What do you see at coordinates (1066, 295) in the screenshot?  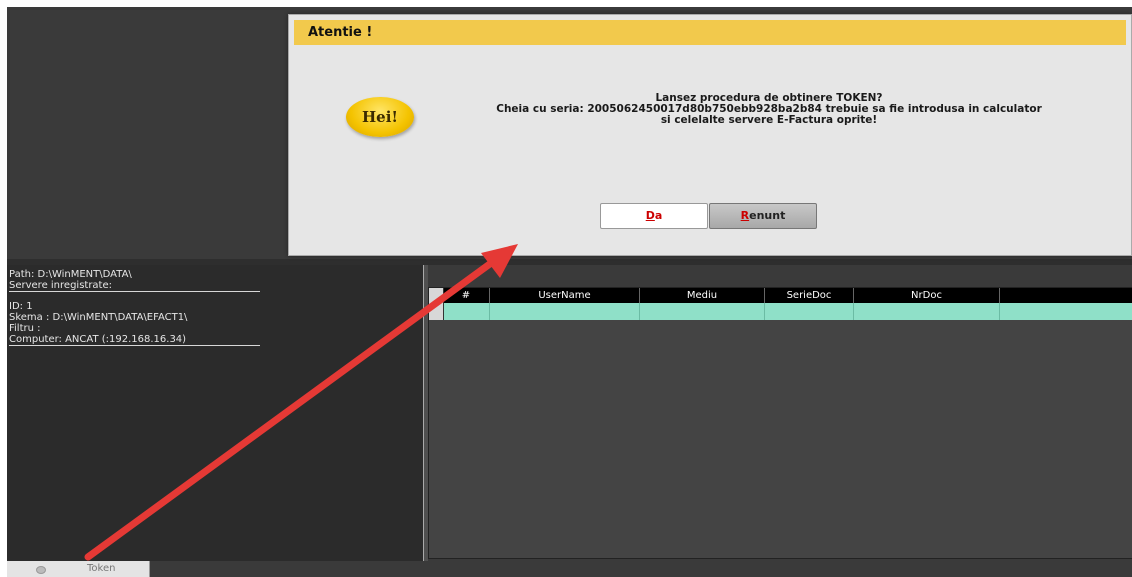 I see `column-header-extra` at bounding box center [1066, 295].